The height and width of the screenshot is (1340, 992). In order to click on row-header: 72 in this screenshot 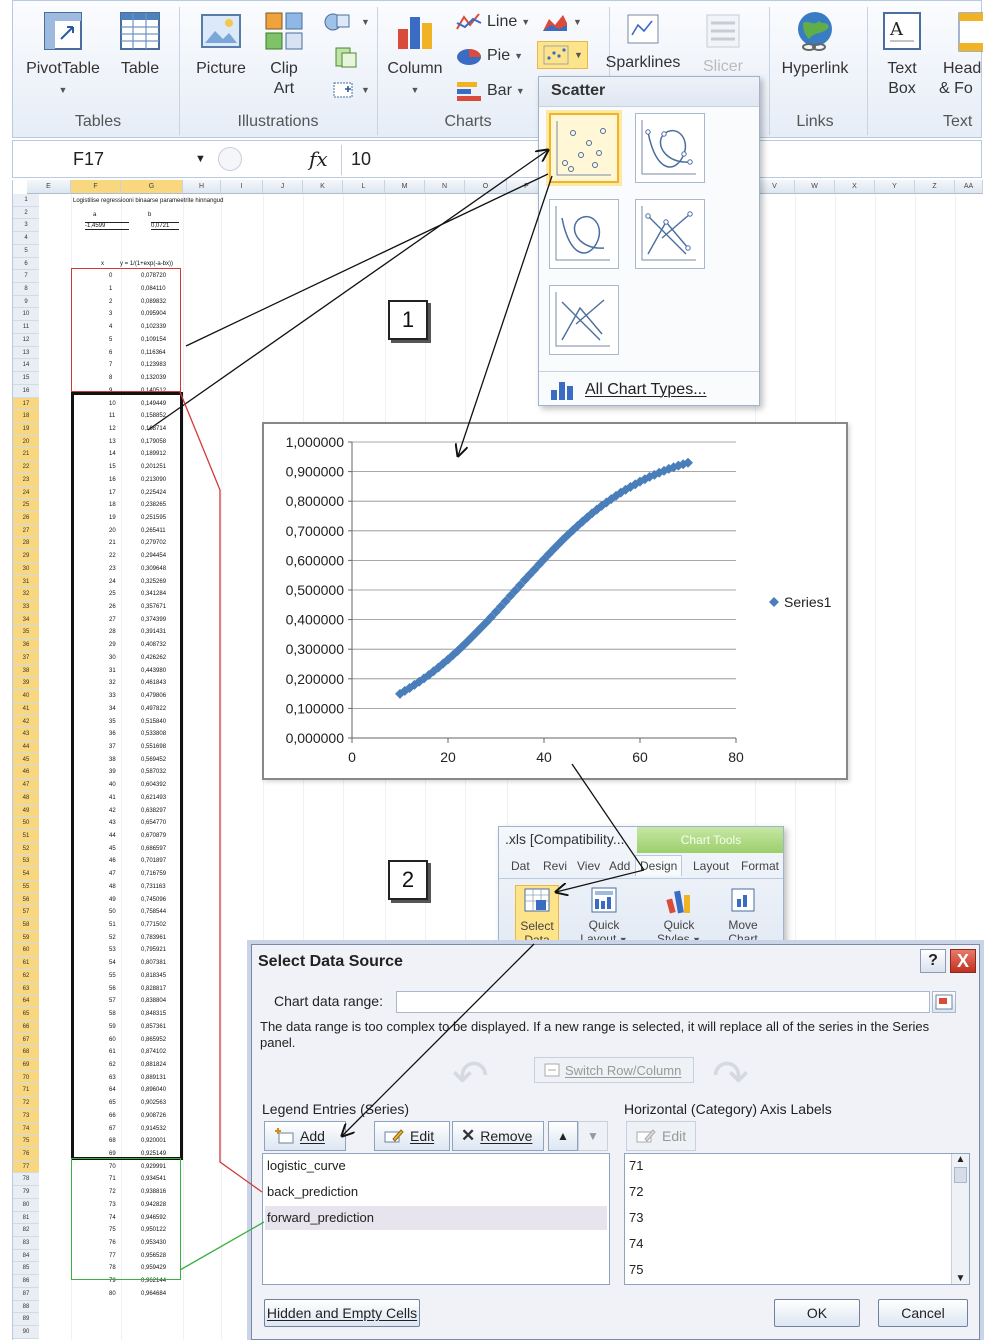, I will do `click(26, 1103)`.